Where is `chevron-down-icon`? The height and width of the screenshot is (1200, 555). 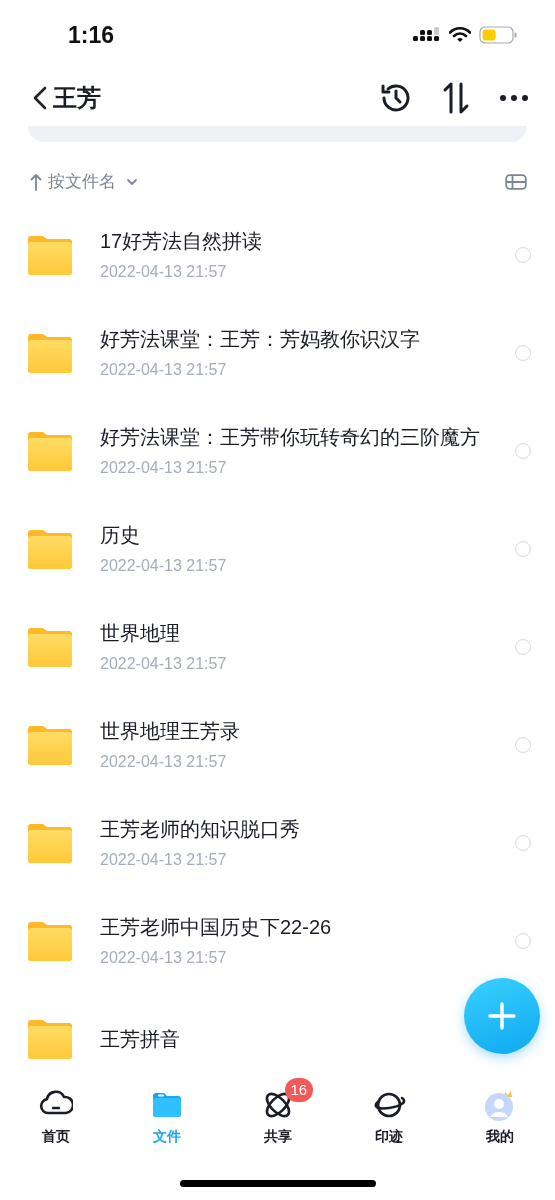 chevron-down-icon is located at coordinates (132, 181).